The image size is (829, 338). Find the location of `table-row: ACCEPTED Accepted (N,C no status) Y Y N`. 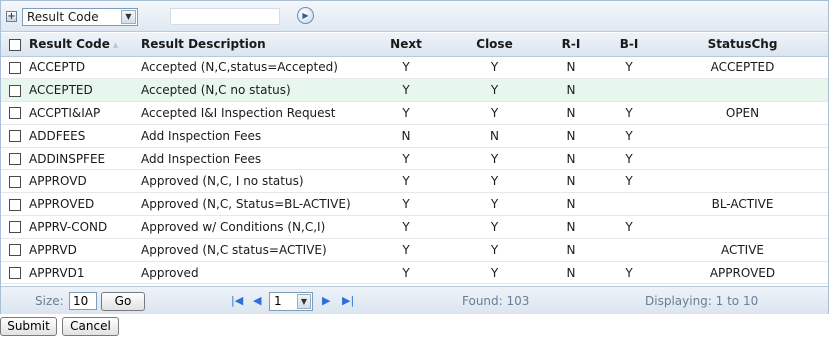

table-row: ACCEPTED Accepted (N,C no status) Y Y N is located at coordinates (414, 90).